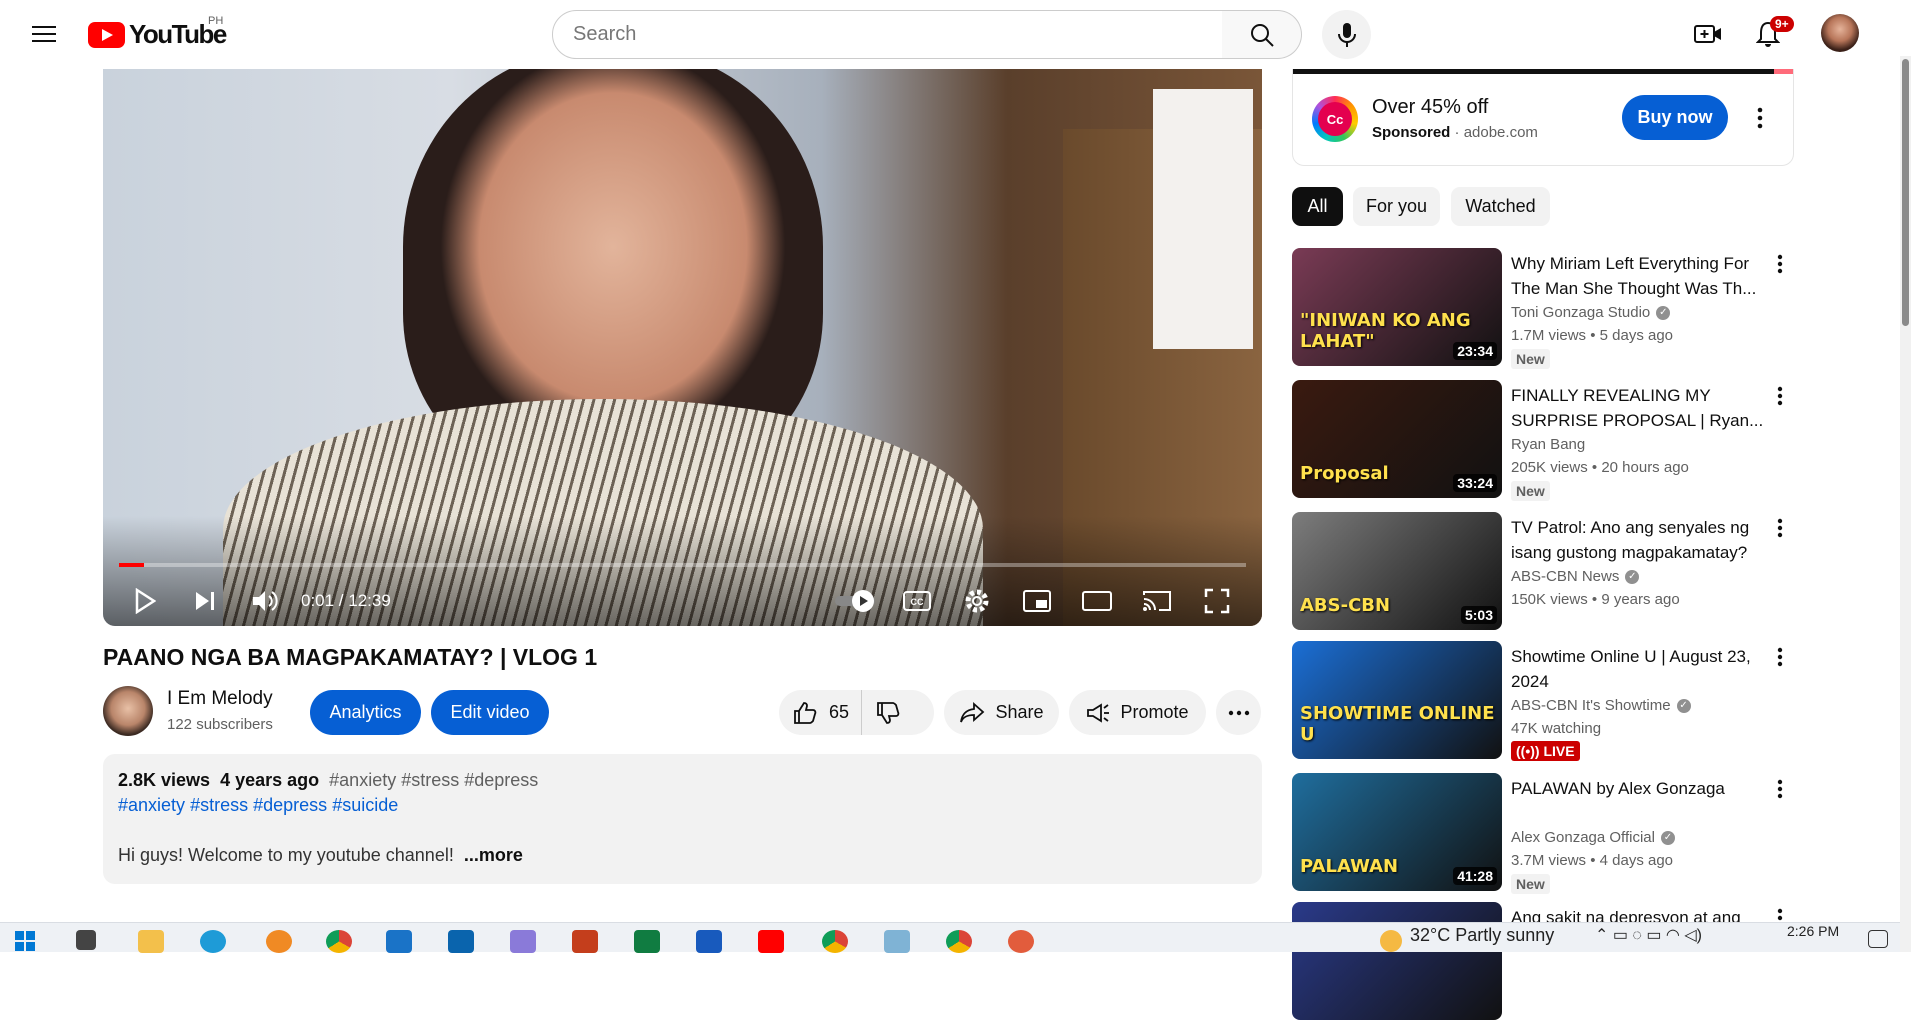 The width and height of the screenshot is (1911, 1022). I want to click on search-button, so click(1262, 34).